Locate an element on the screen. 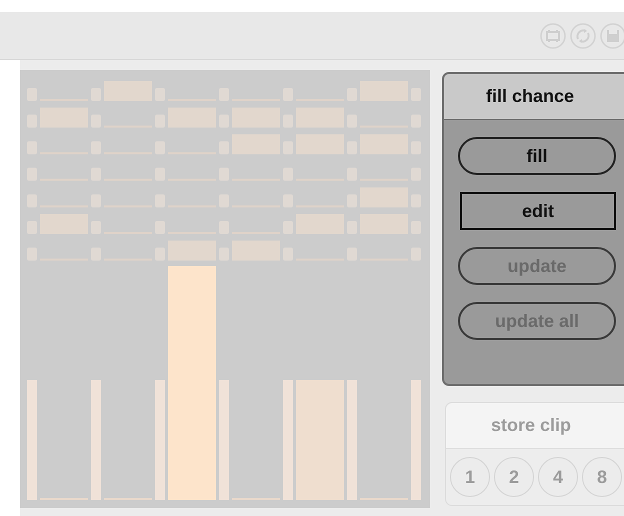 The image size is (624, 516). save-icon is located at coordinates (612, 35).